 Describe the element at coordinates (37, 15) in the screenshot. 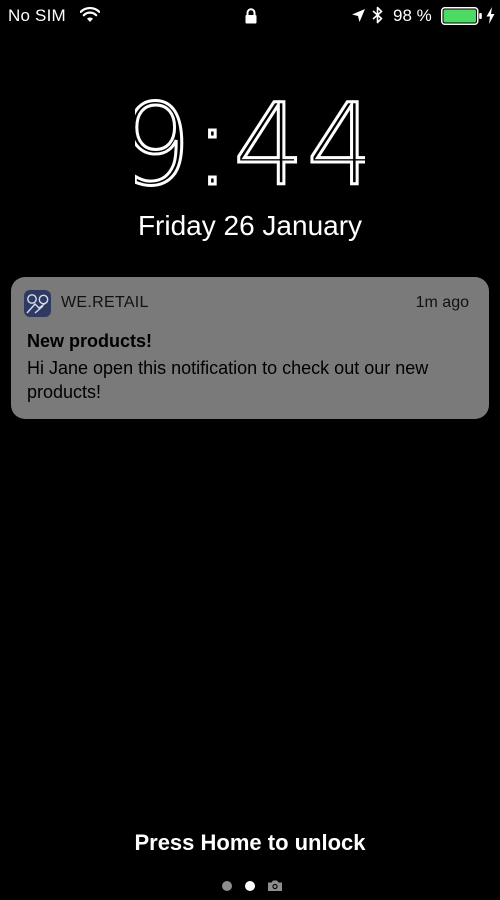

I see `carrier-label: No SIM` at that location.